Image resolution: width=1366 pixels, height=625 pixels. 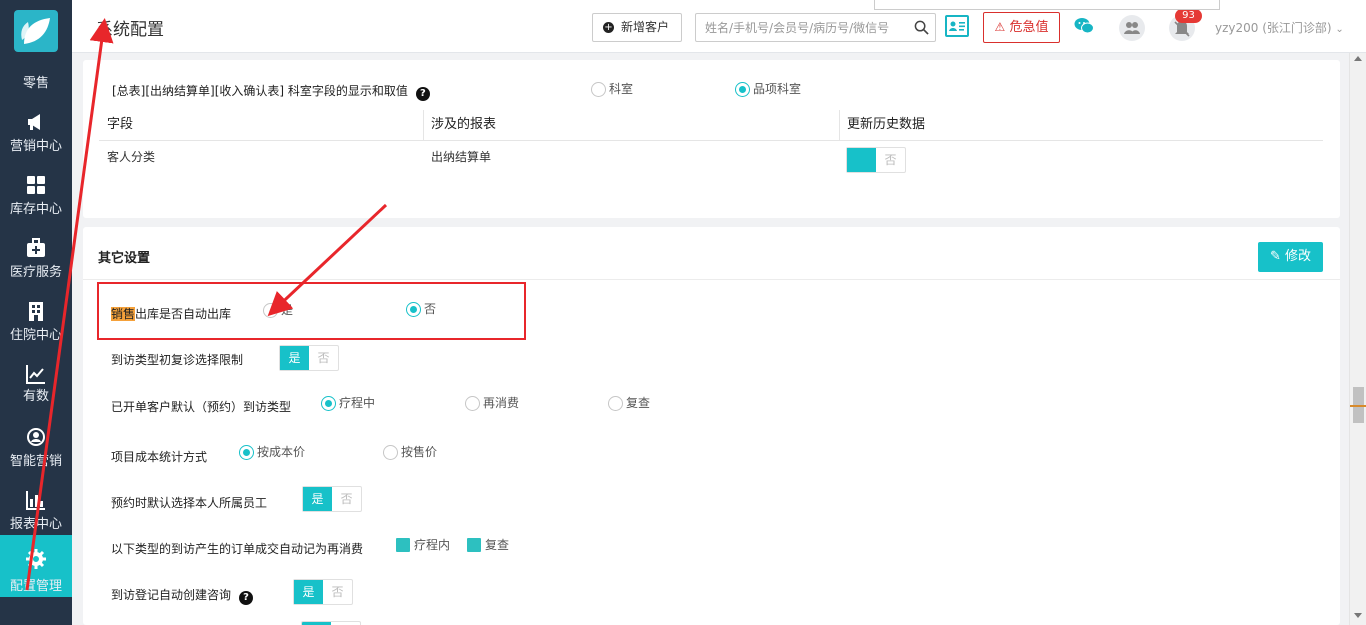 What do you see at coordinates (921, 27) in the screenshot?
I see `search-icon` at bounding box center [921, 27].